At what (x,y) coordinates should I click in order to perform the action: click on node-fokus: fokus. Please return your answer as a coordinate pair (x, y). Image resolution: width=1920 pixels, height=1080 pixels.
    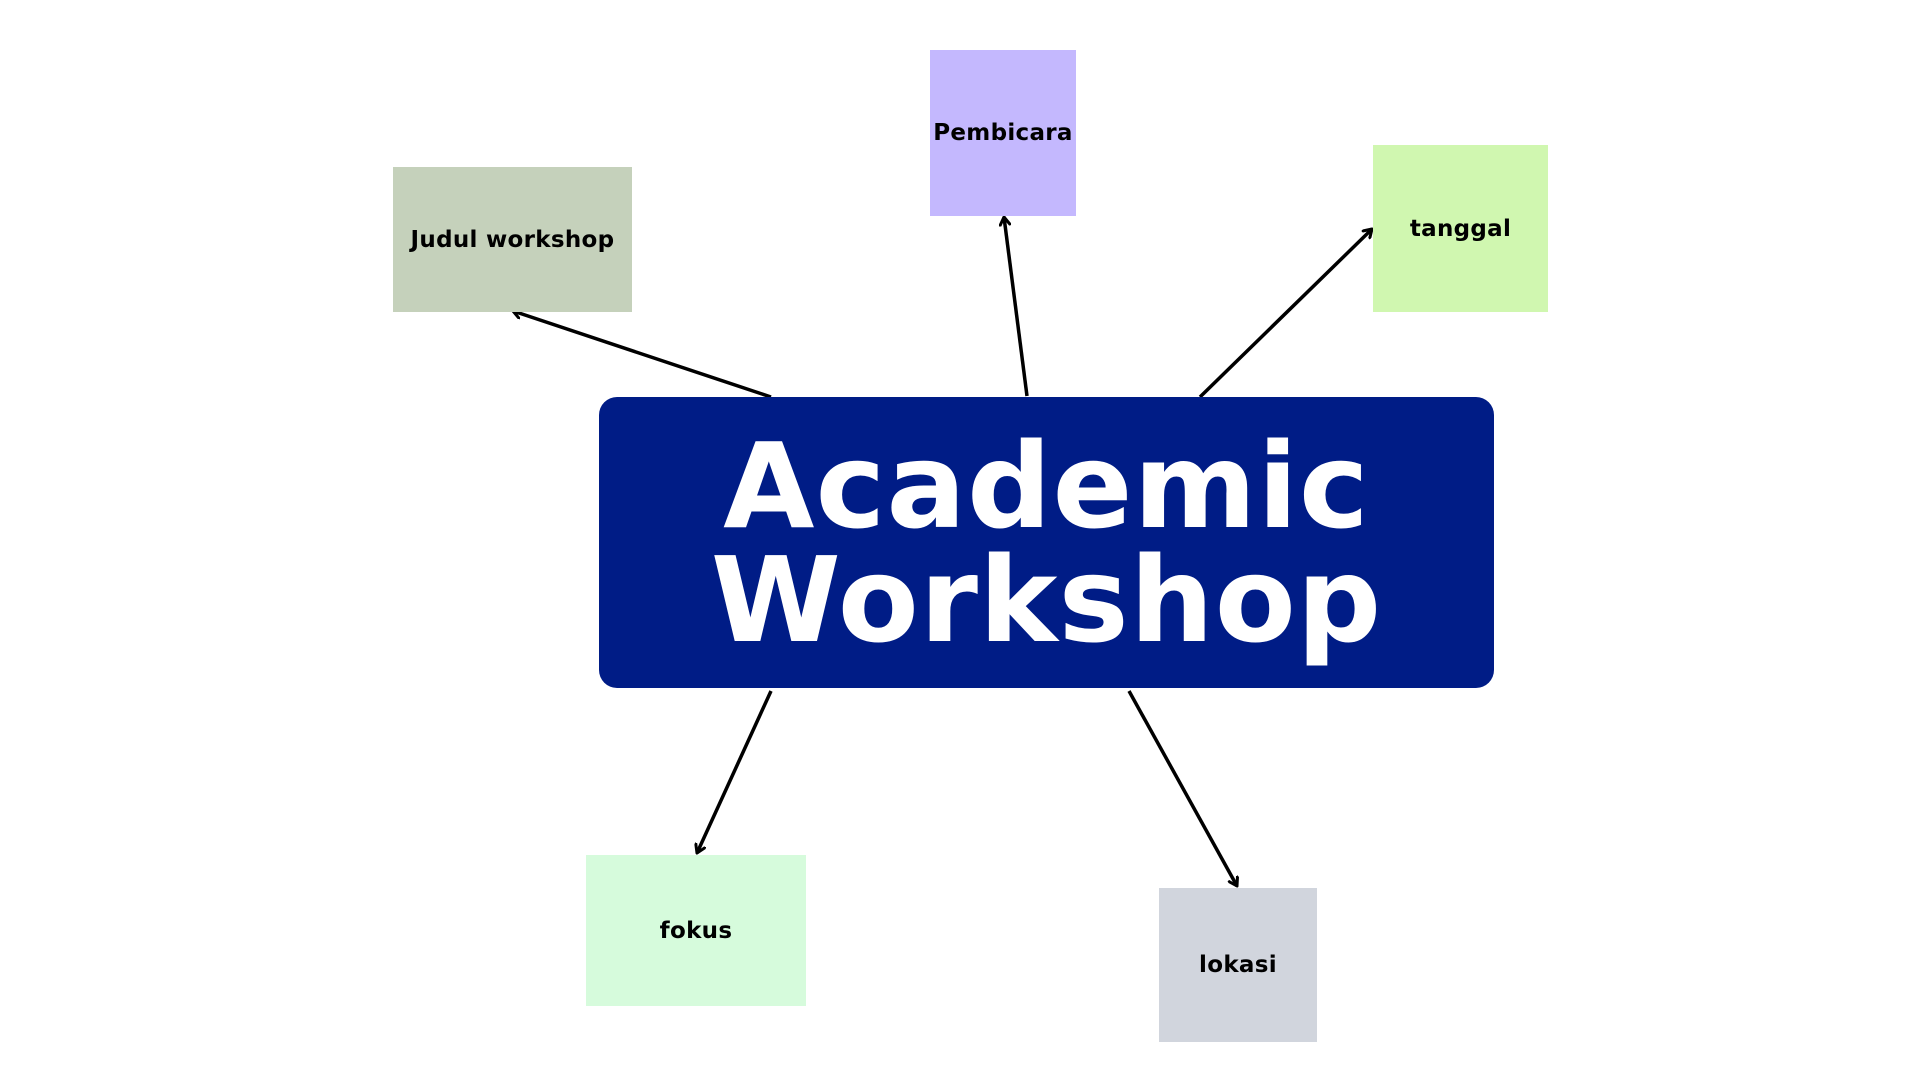
    Looking at the image, I should click on (696, 930).